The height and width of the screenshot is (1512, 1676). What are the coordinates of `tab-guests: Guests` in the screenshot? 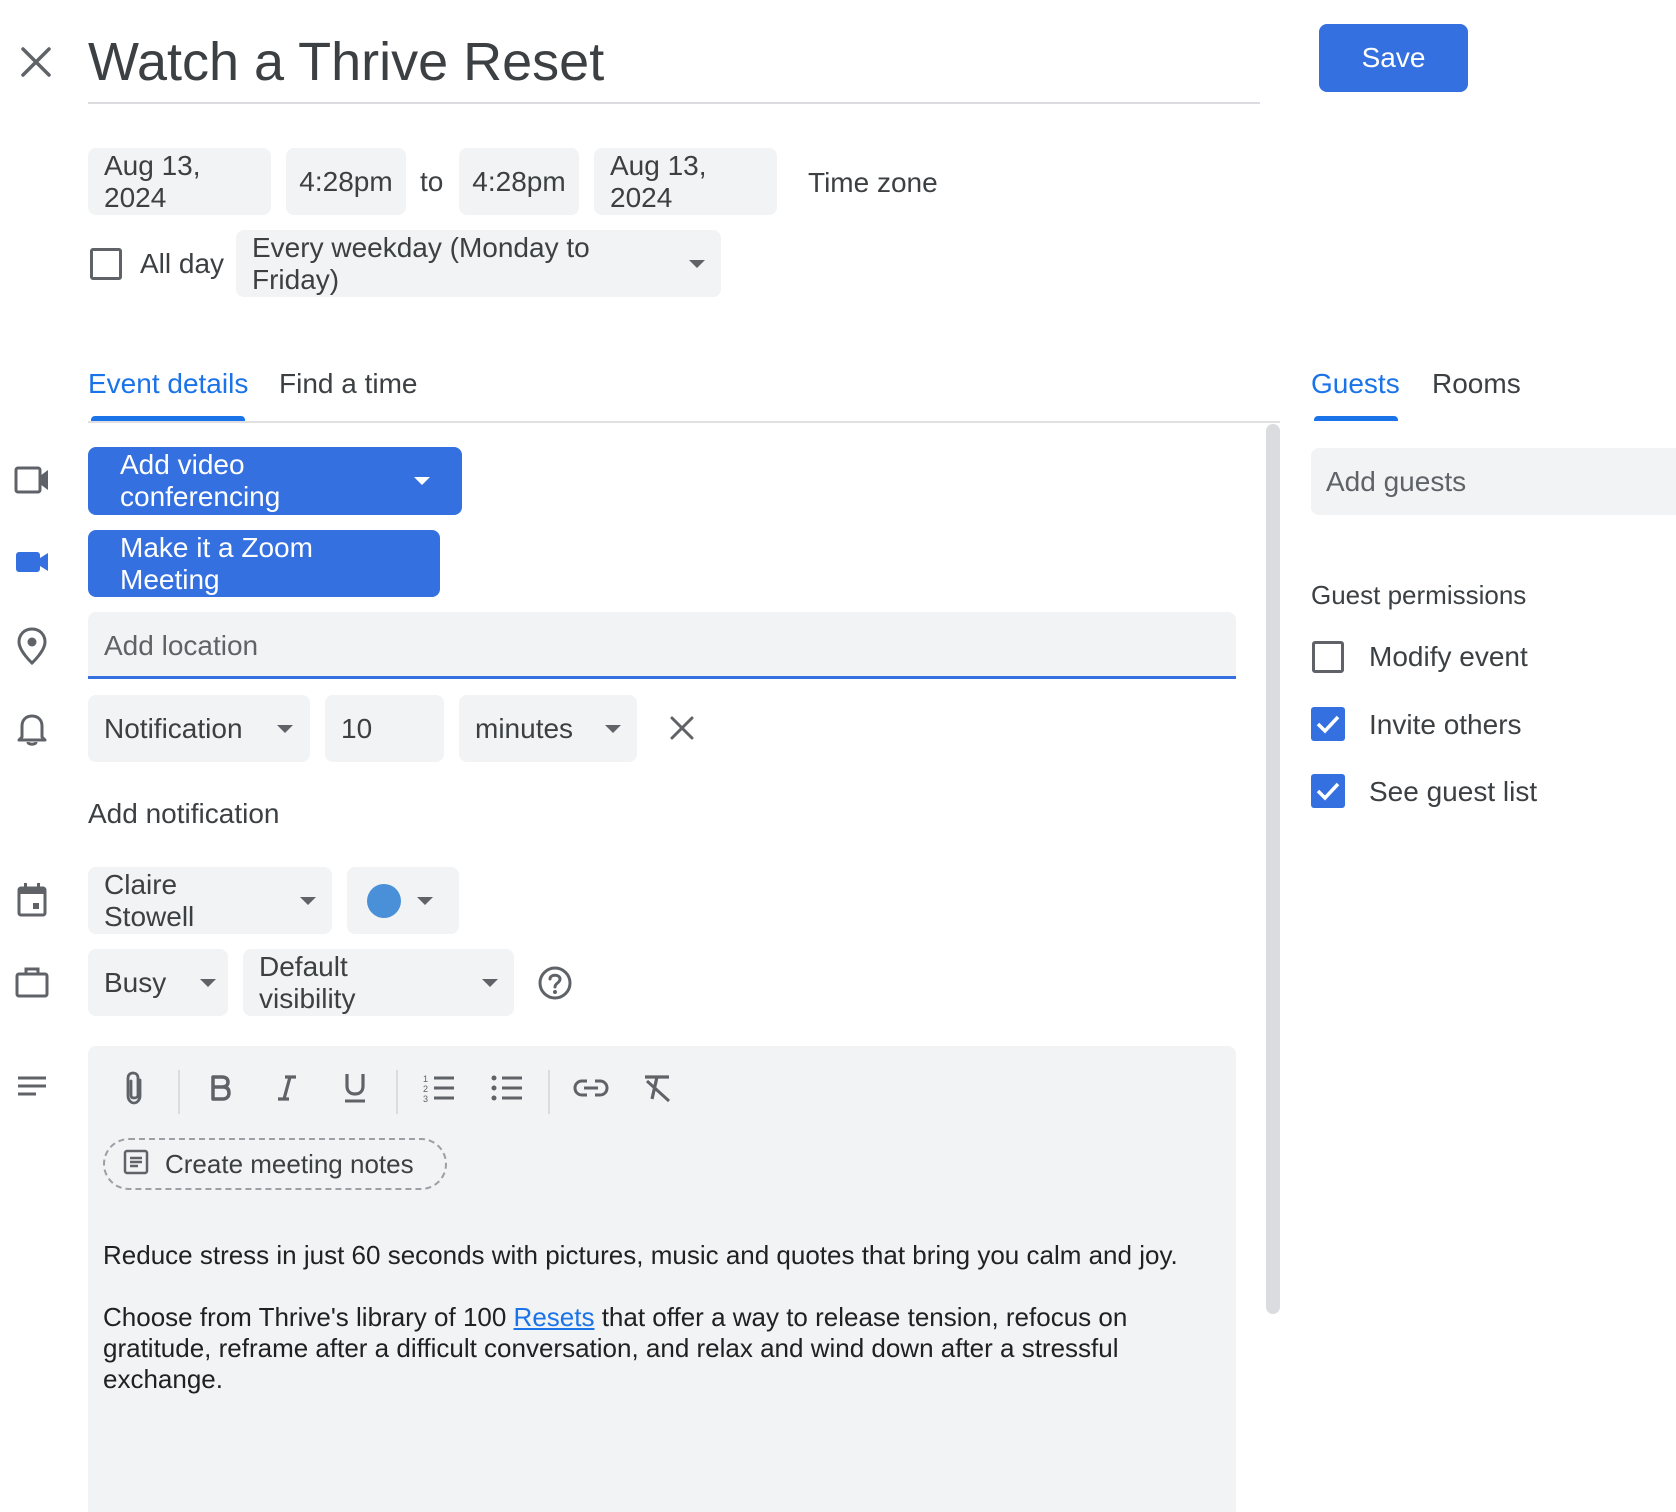 It's located at (1355, 384).